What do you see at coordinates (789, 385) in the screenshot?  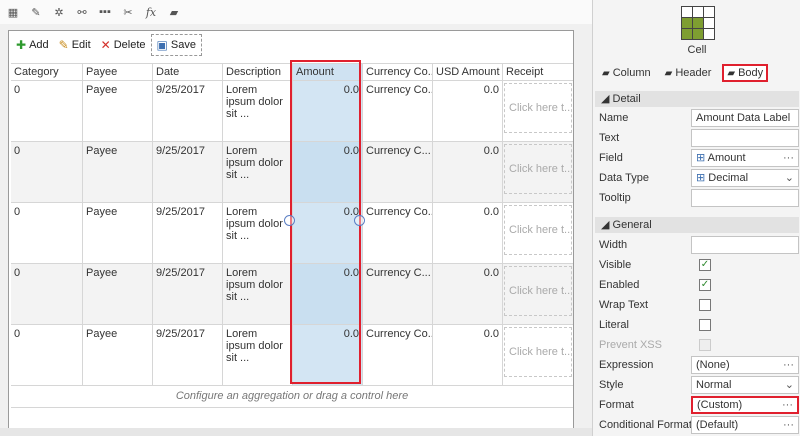 I see `chevron-down-icon: ⌄` at bounding box center [789, 385].